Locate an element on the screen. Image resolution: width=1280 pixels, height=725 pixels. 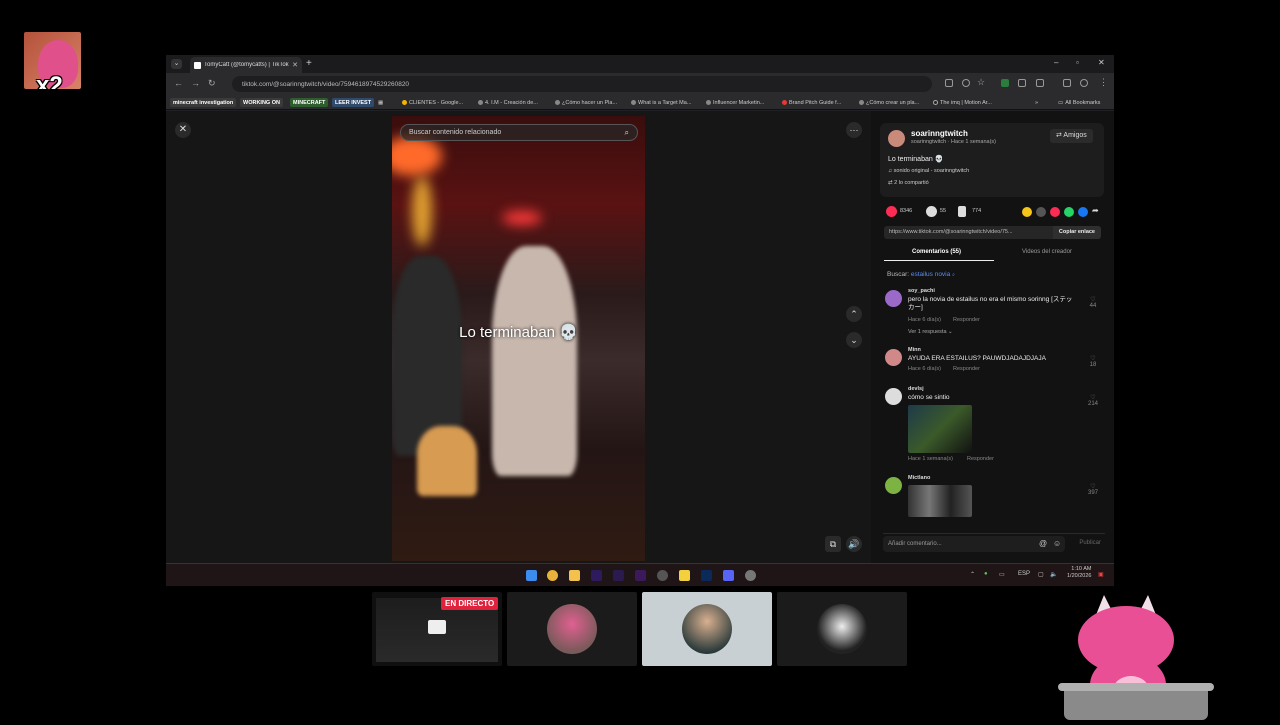
facebook-icon is located at coordinates (1083, 212).